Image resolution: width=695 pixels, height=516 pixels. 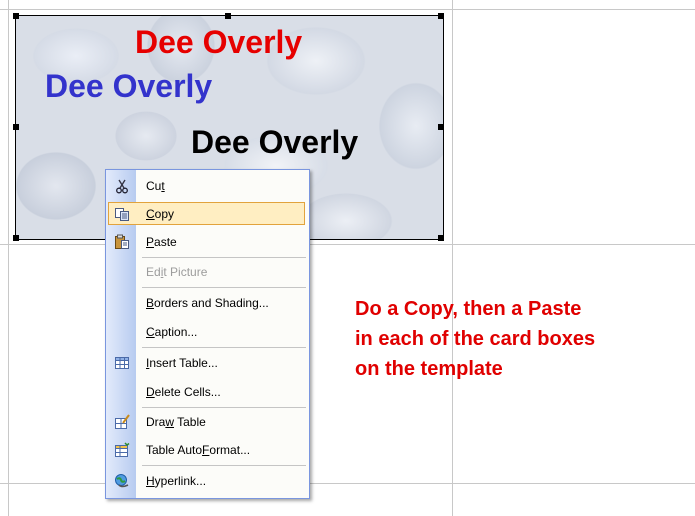 I want to click on menu-item-label: Cut, so click(x=155, y=186).